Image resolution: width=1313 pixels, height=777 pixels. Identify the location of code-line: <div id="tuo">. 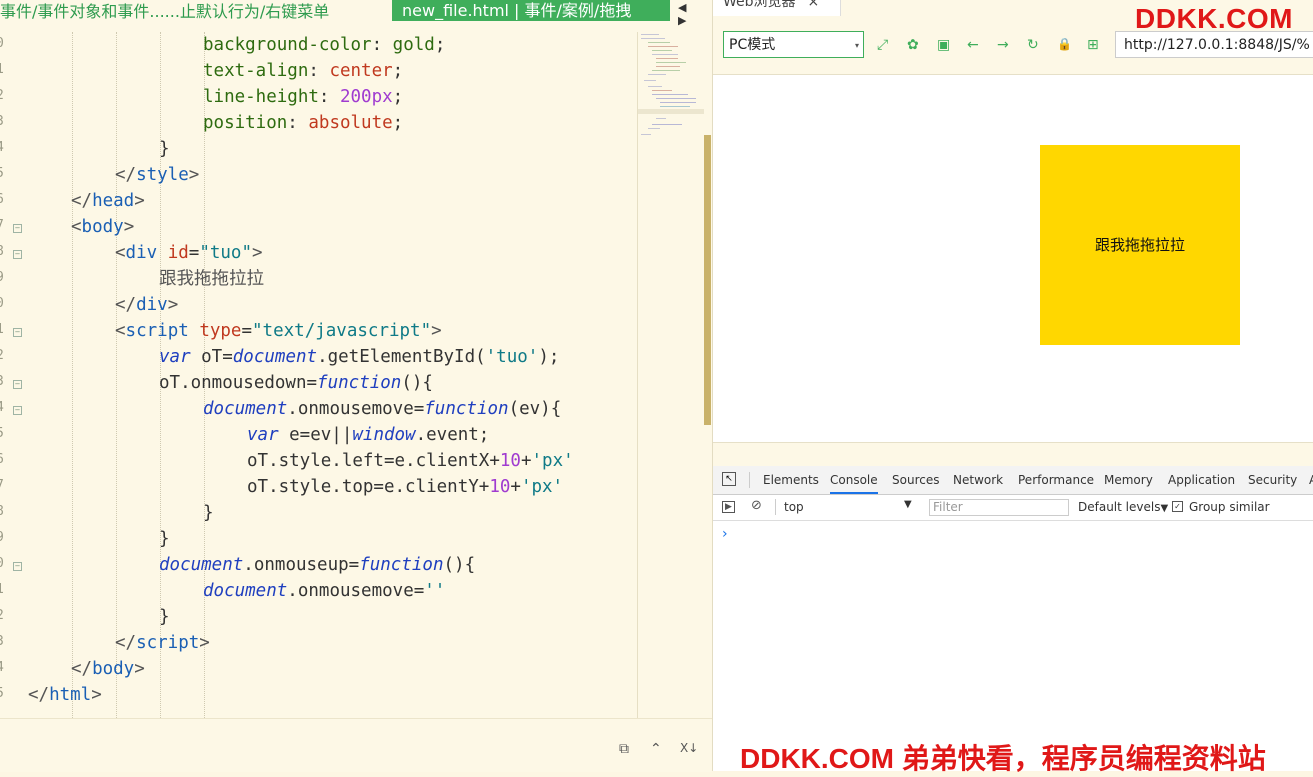
(189, 253).